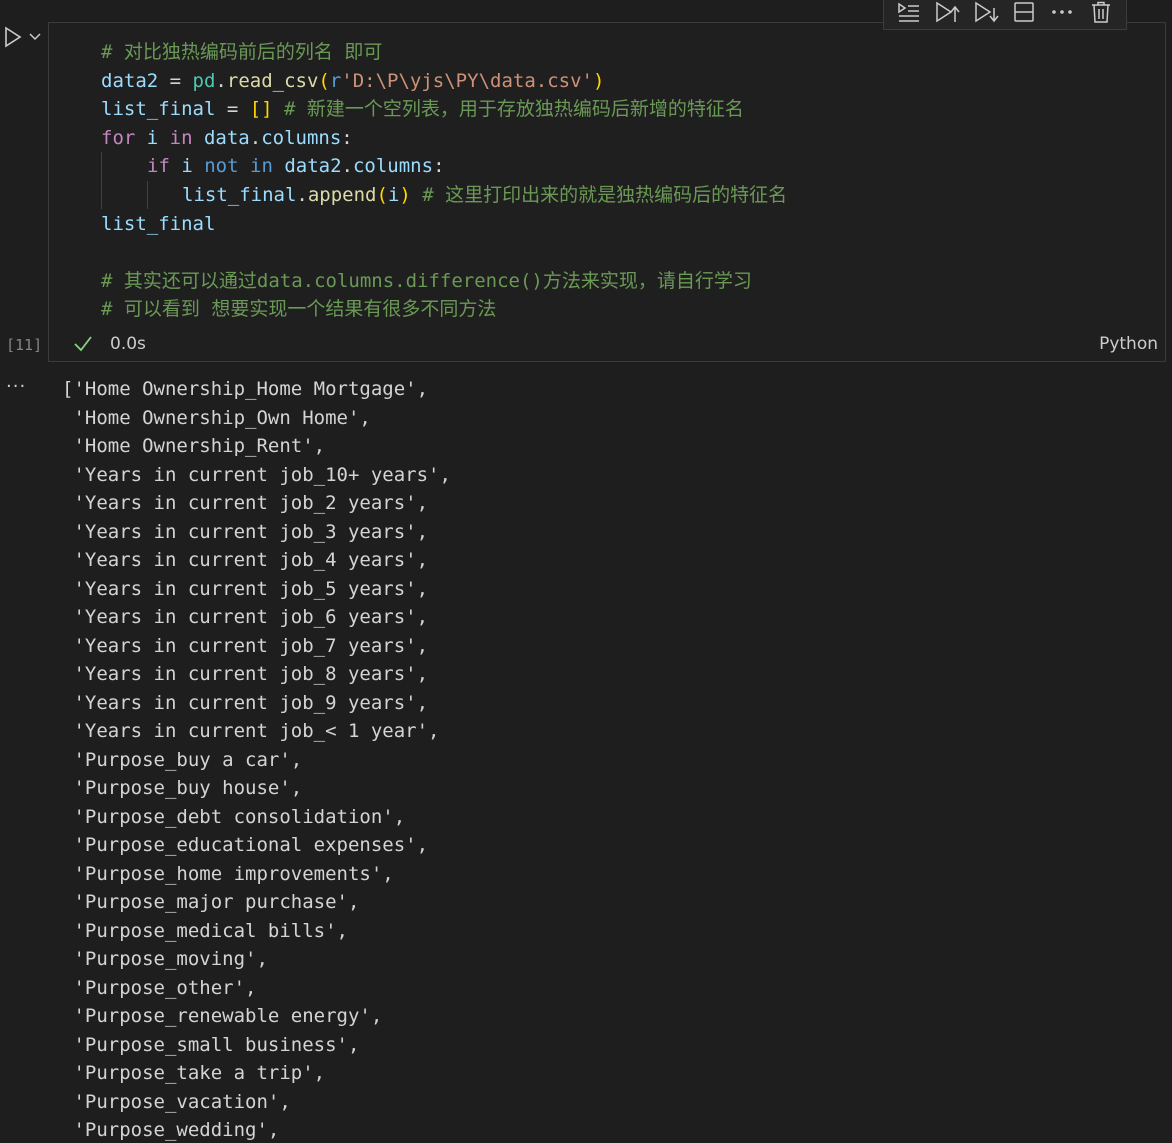  Describe the element at coordinates (909, 13) in the screenshot. I see `execute-above-icon` at that location.